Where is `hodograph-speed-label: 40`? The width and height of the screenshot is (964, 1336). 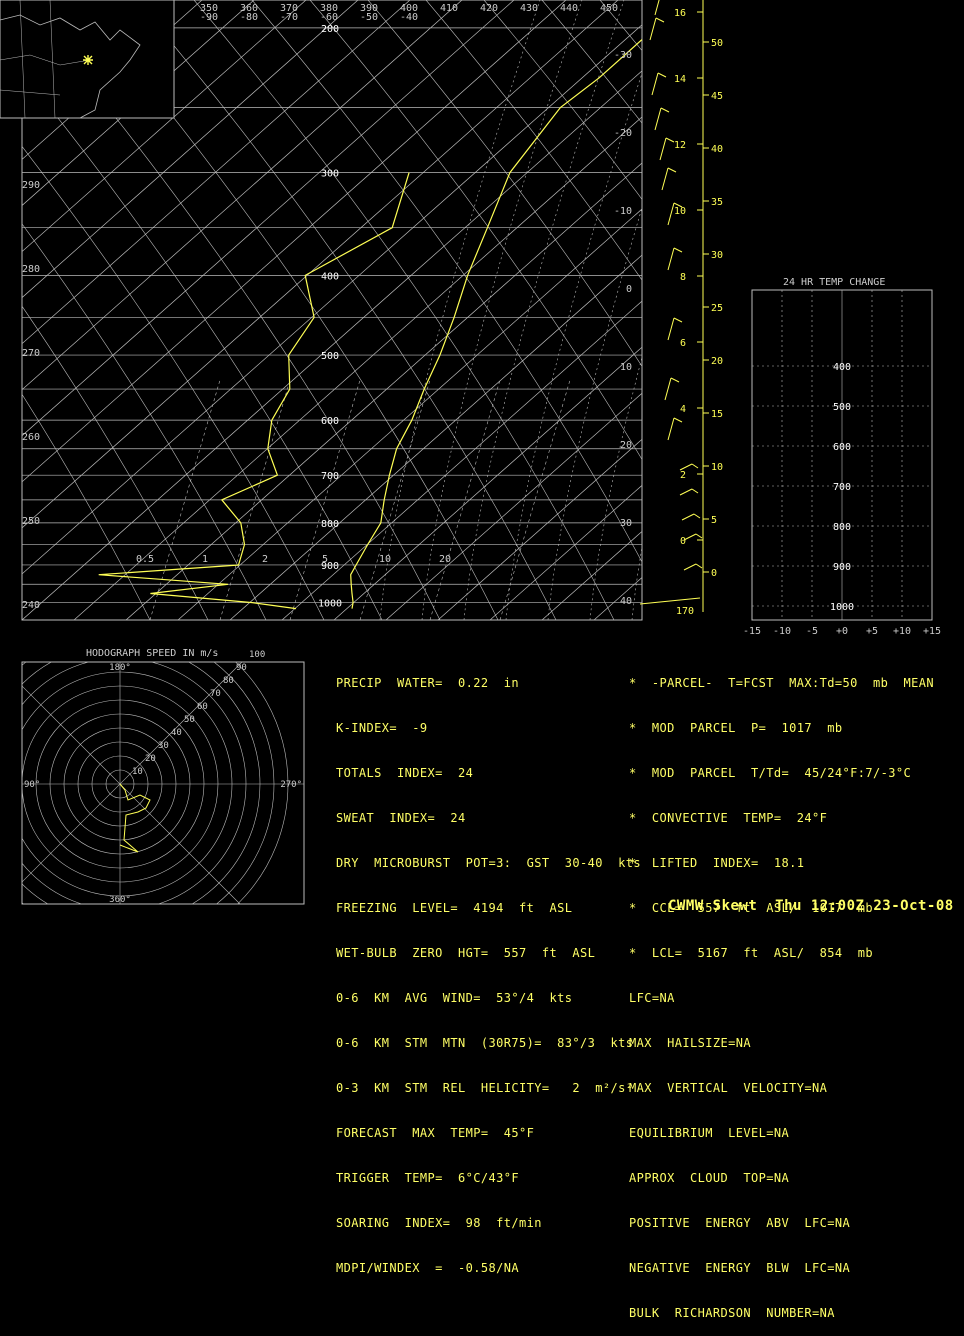 hodograph-speed-label: 40 is located at coordinates (176, 733).